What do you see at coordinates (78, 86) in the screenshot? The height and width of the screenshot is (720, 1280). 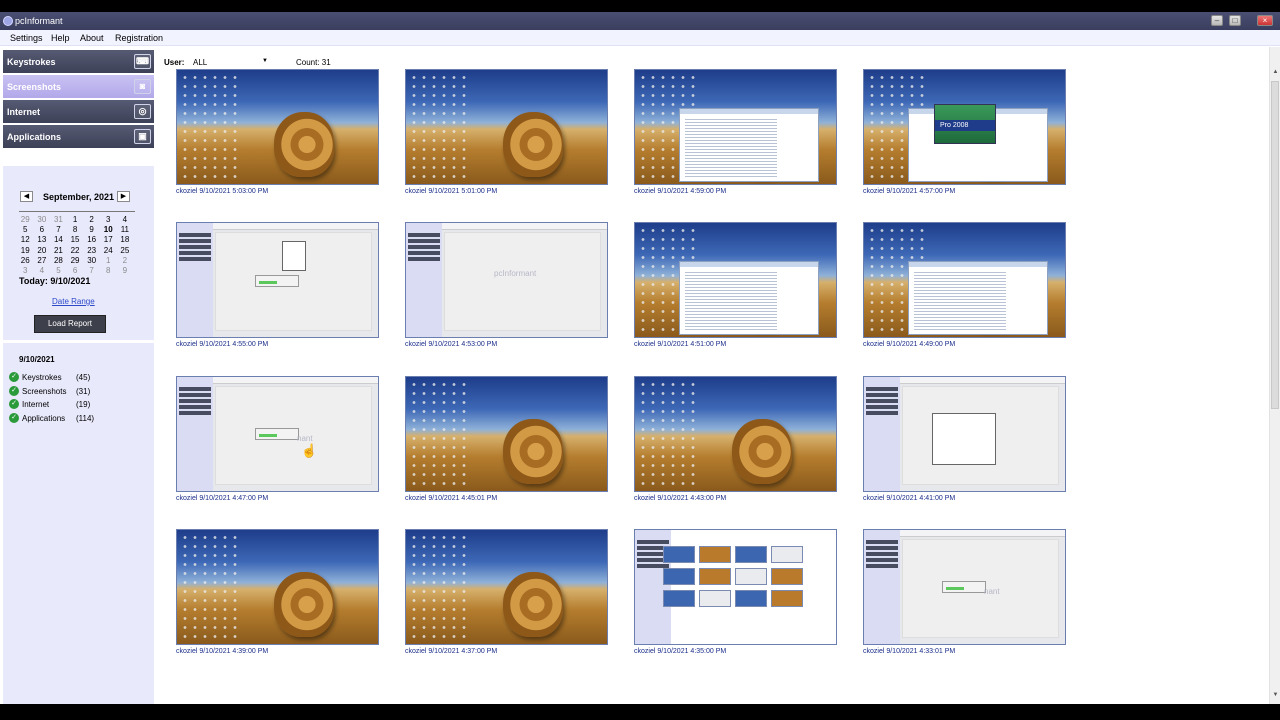 I see `nav-screenshots: Screenshots ◙` at bounding box center [78, 86].